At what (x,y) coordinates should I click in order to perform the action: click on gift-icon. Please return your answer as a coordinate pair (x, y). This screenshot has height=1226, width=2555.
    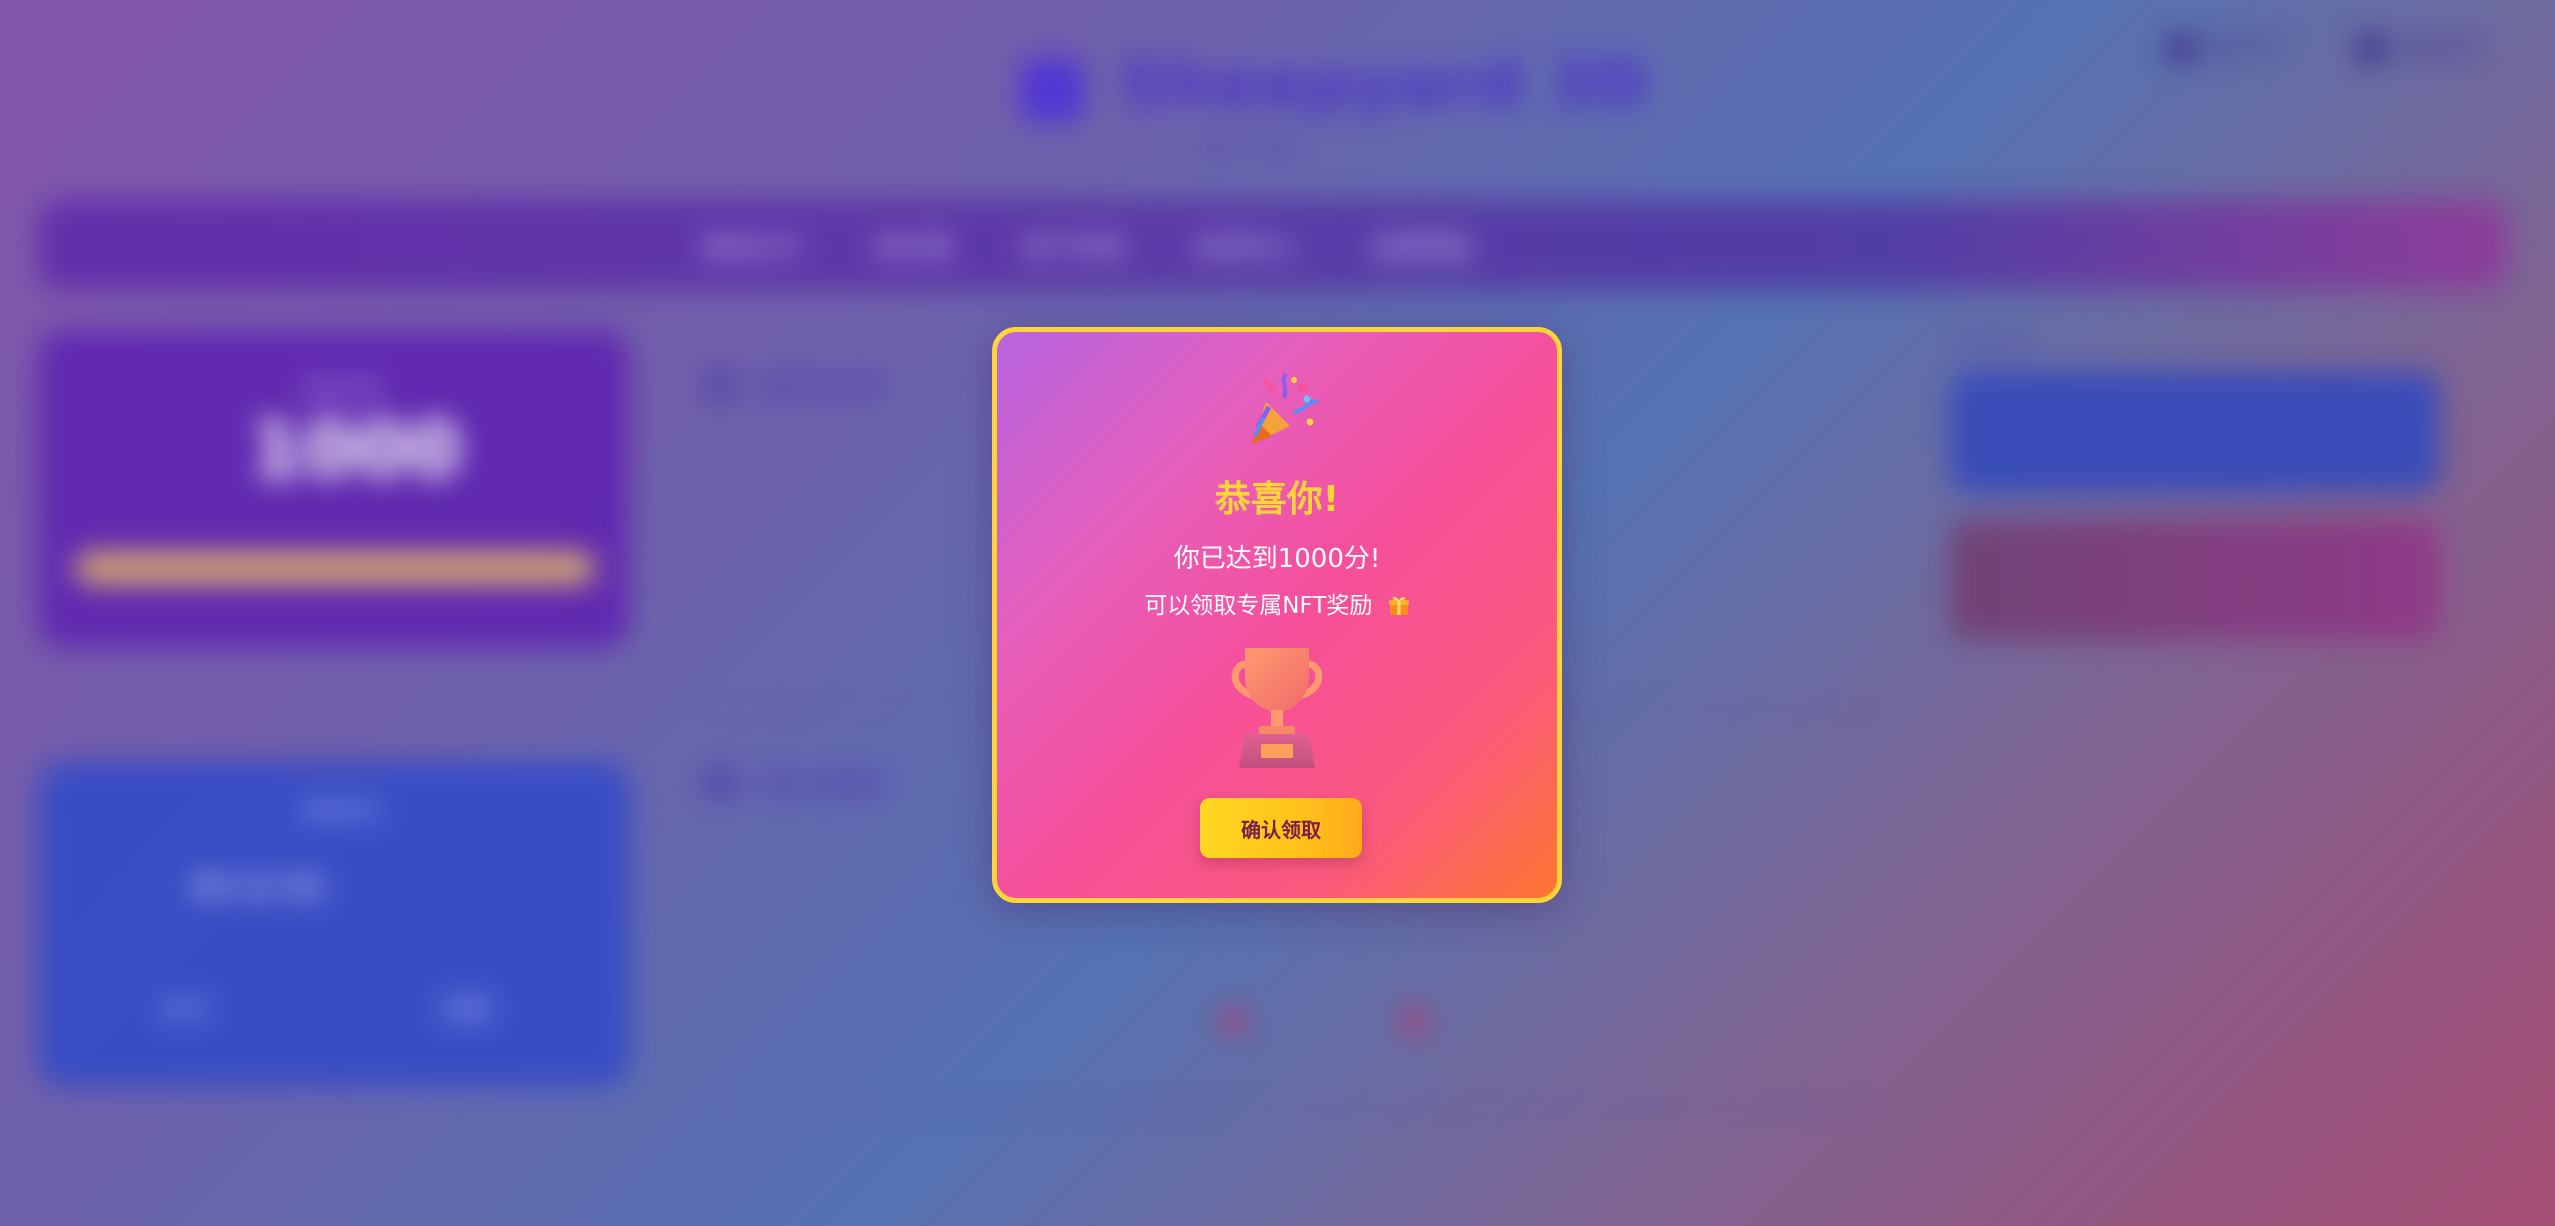
    Looking at the image, I should click on (1398, 605).